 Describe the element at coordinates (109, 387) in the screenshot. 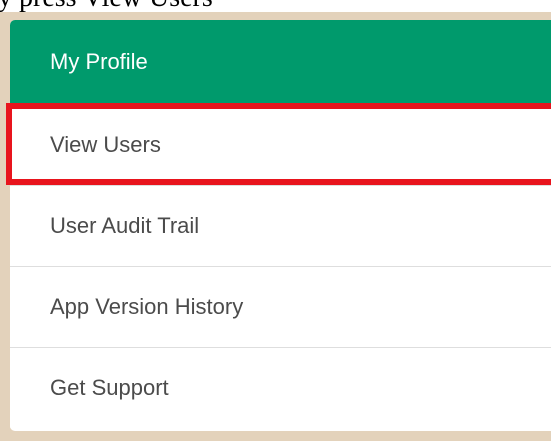

I see `menu-item-label: Get Support` at that location.